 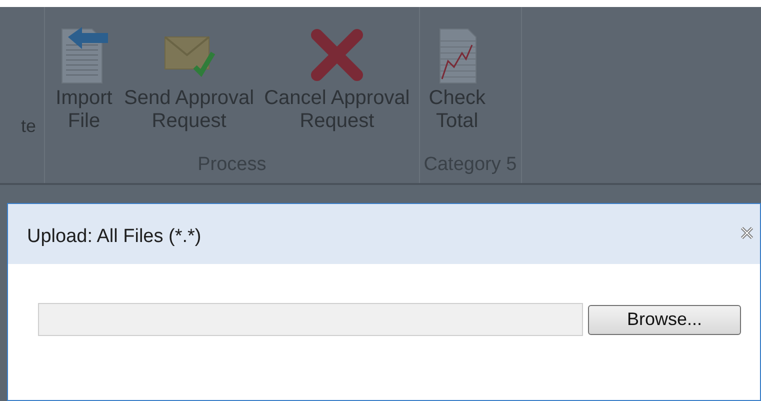 I want to click on close-icon, so click(x=747, y=233).